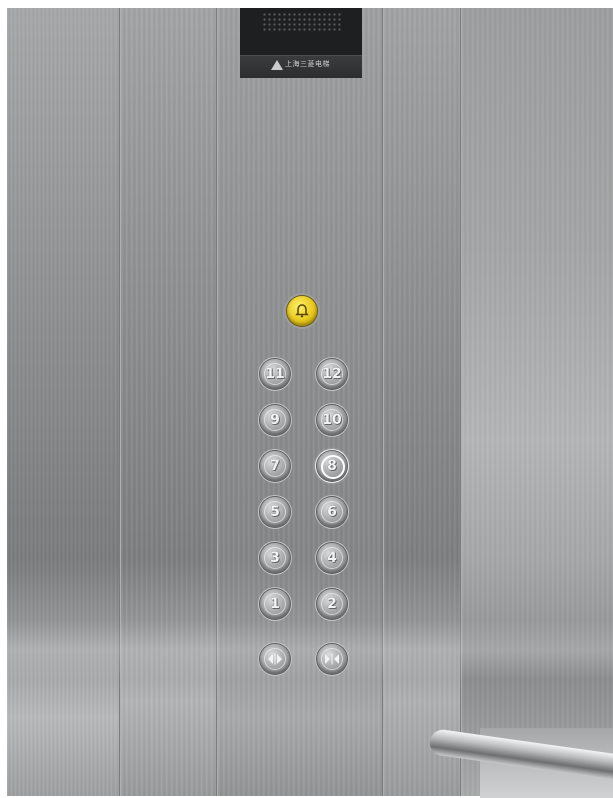 The width and height of the screenshot is (613, 798). I want to click on floor-number: 2, so click(332, 604).